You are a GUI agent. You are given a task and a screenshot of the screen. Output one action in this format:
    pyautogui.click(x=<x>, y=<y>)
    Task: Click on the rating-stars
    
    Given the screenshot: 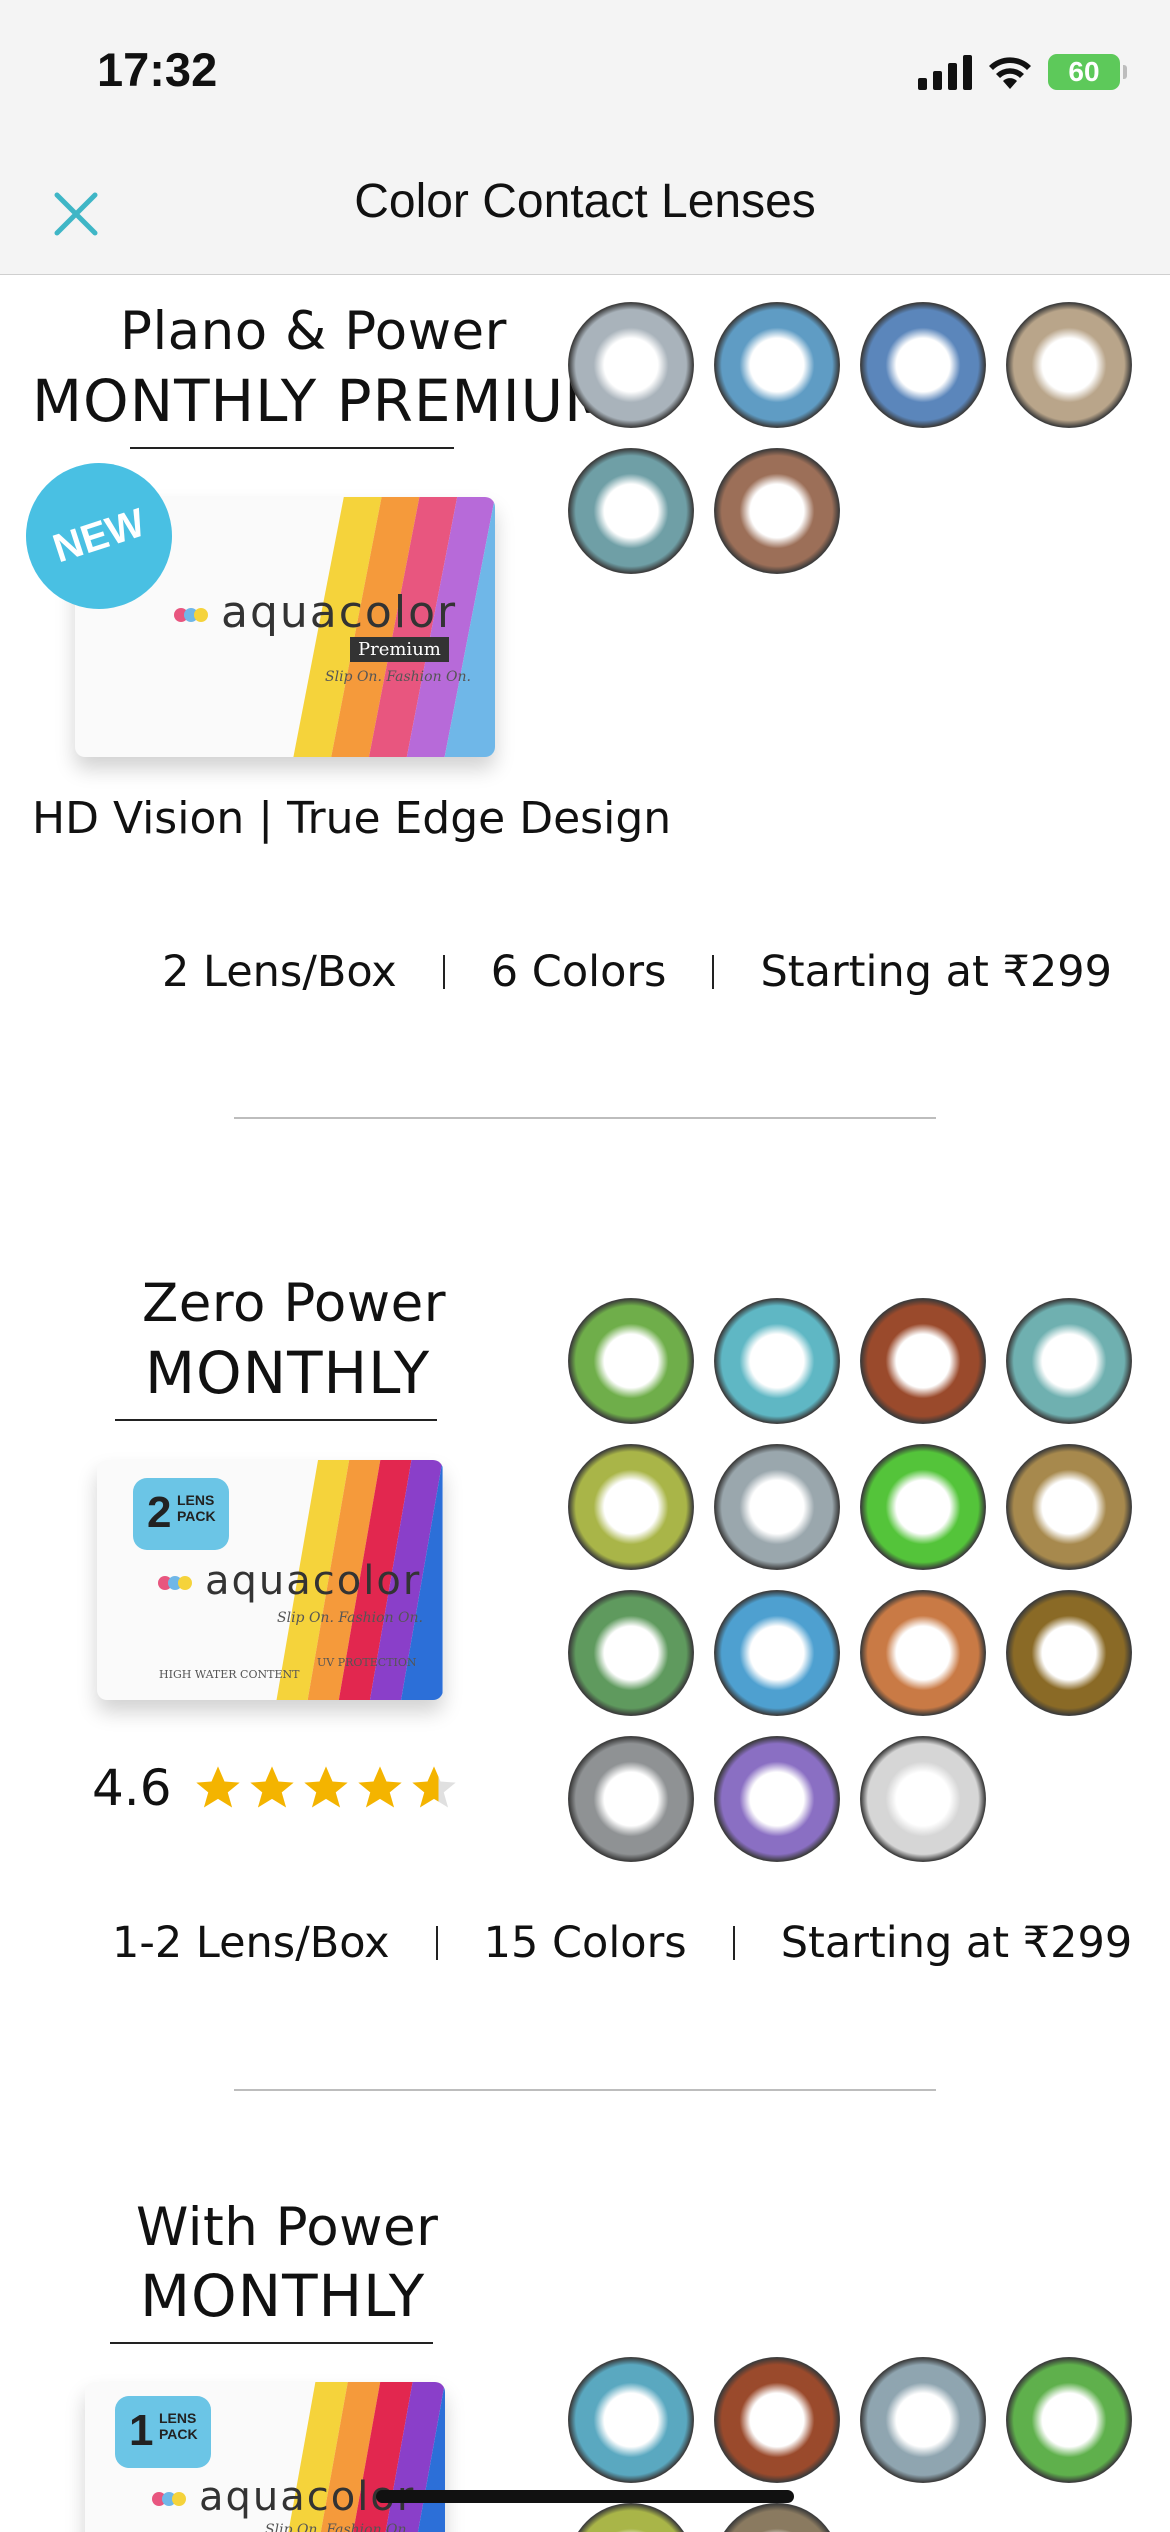 What is the action you would take?
    pyautogui.click(x=327, y=1788)
    